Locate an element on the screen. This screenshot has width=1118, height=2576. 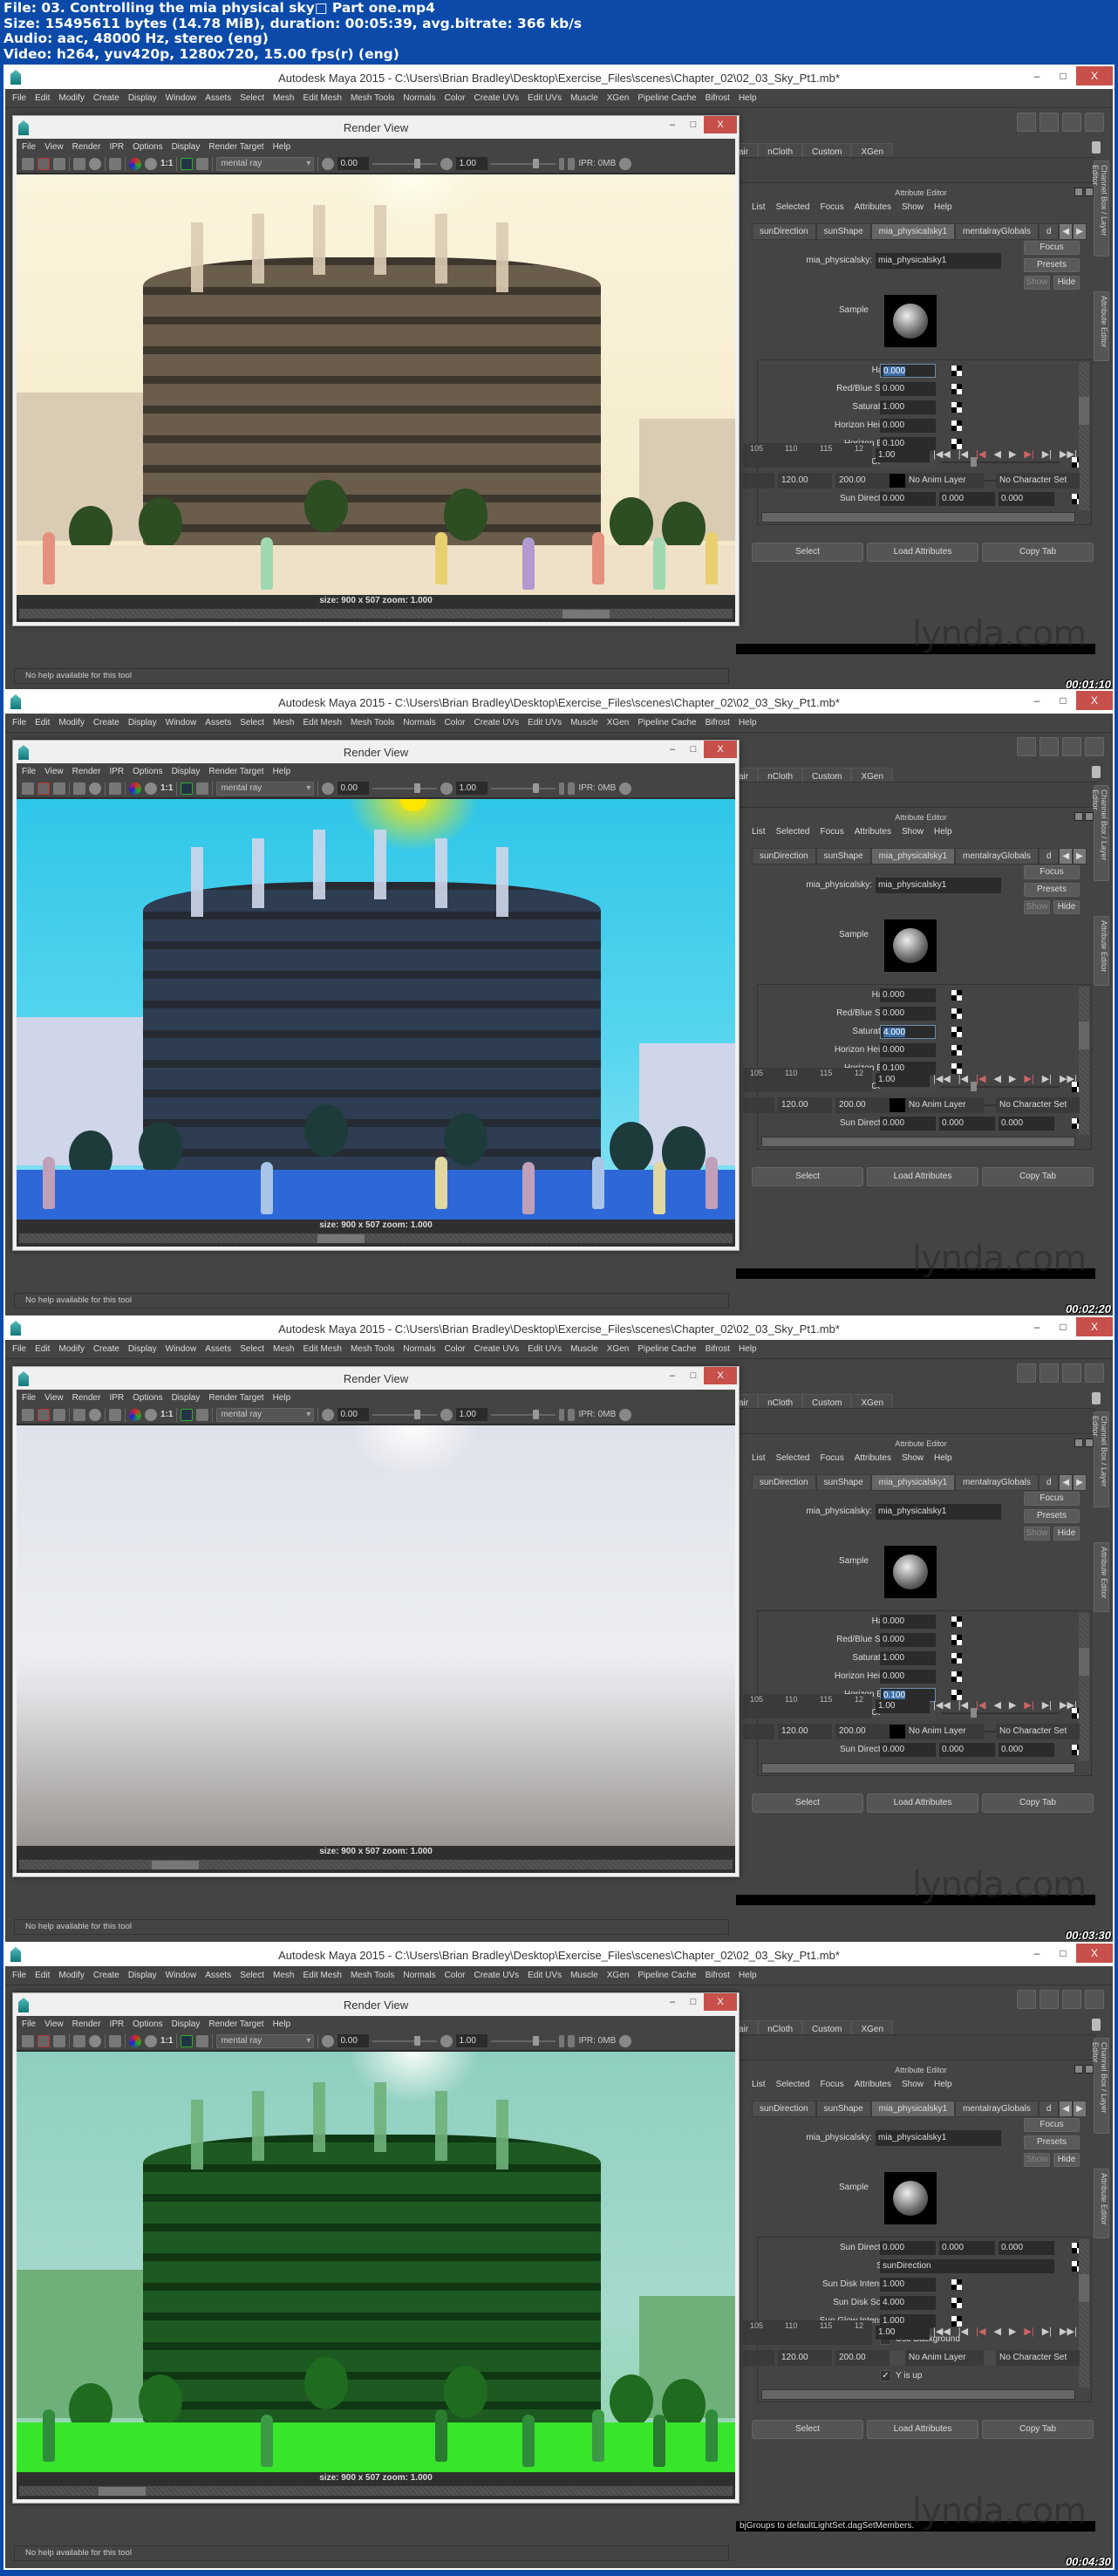
attribute-scrollbar is located at coordinates (1084, 436).